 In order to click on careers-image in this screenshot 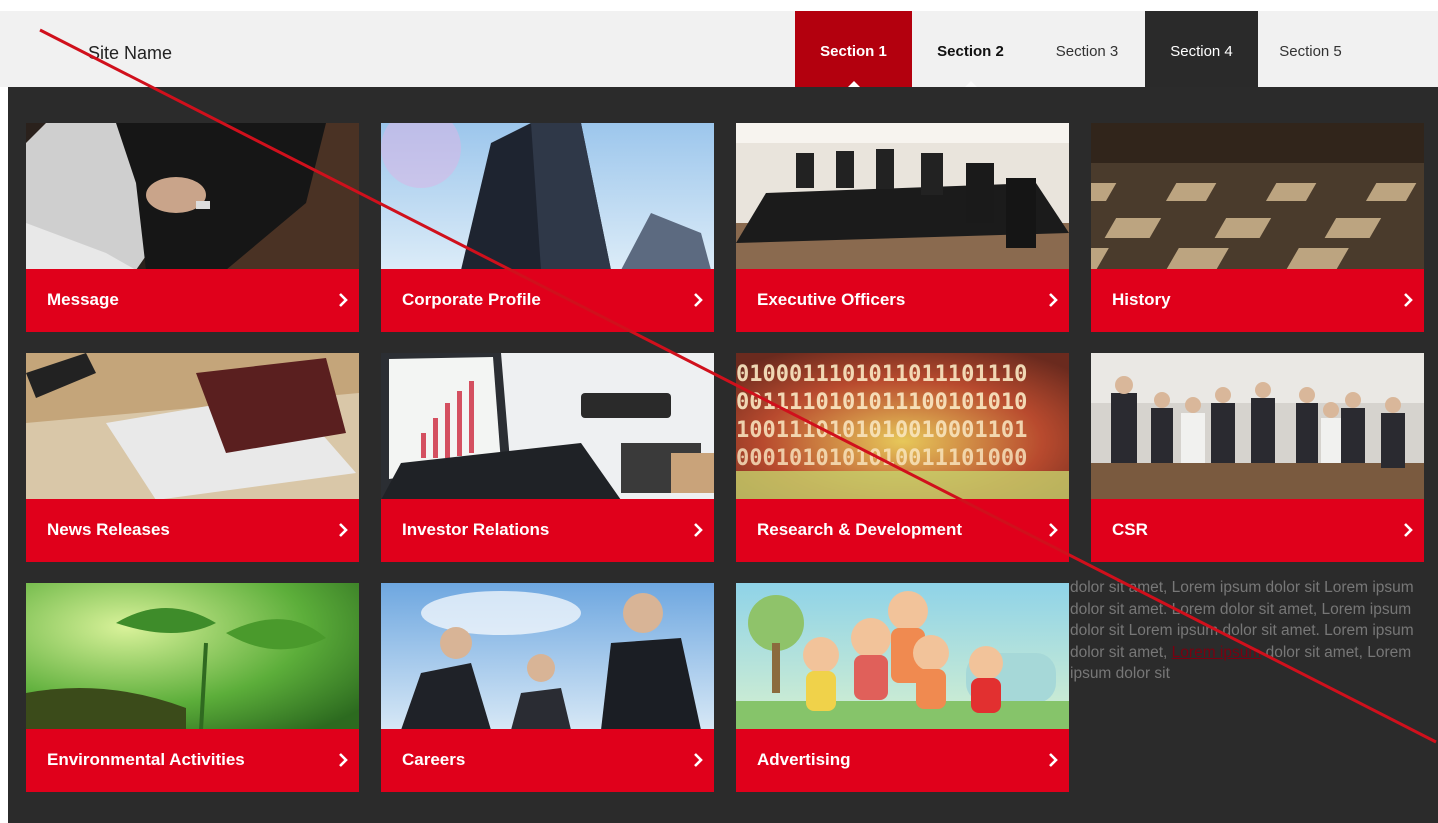, I will do `click(547, 656)`.